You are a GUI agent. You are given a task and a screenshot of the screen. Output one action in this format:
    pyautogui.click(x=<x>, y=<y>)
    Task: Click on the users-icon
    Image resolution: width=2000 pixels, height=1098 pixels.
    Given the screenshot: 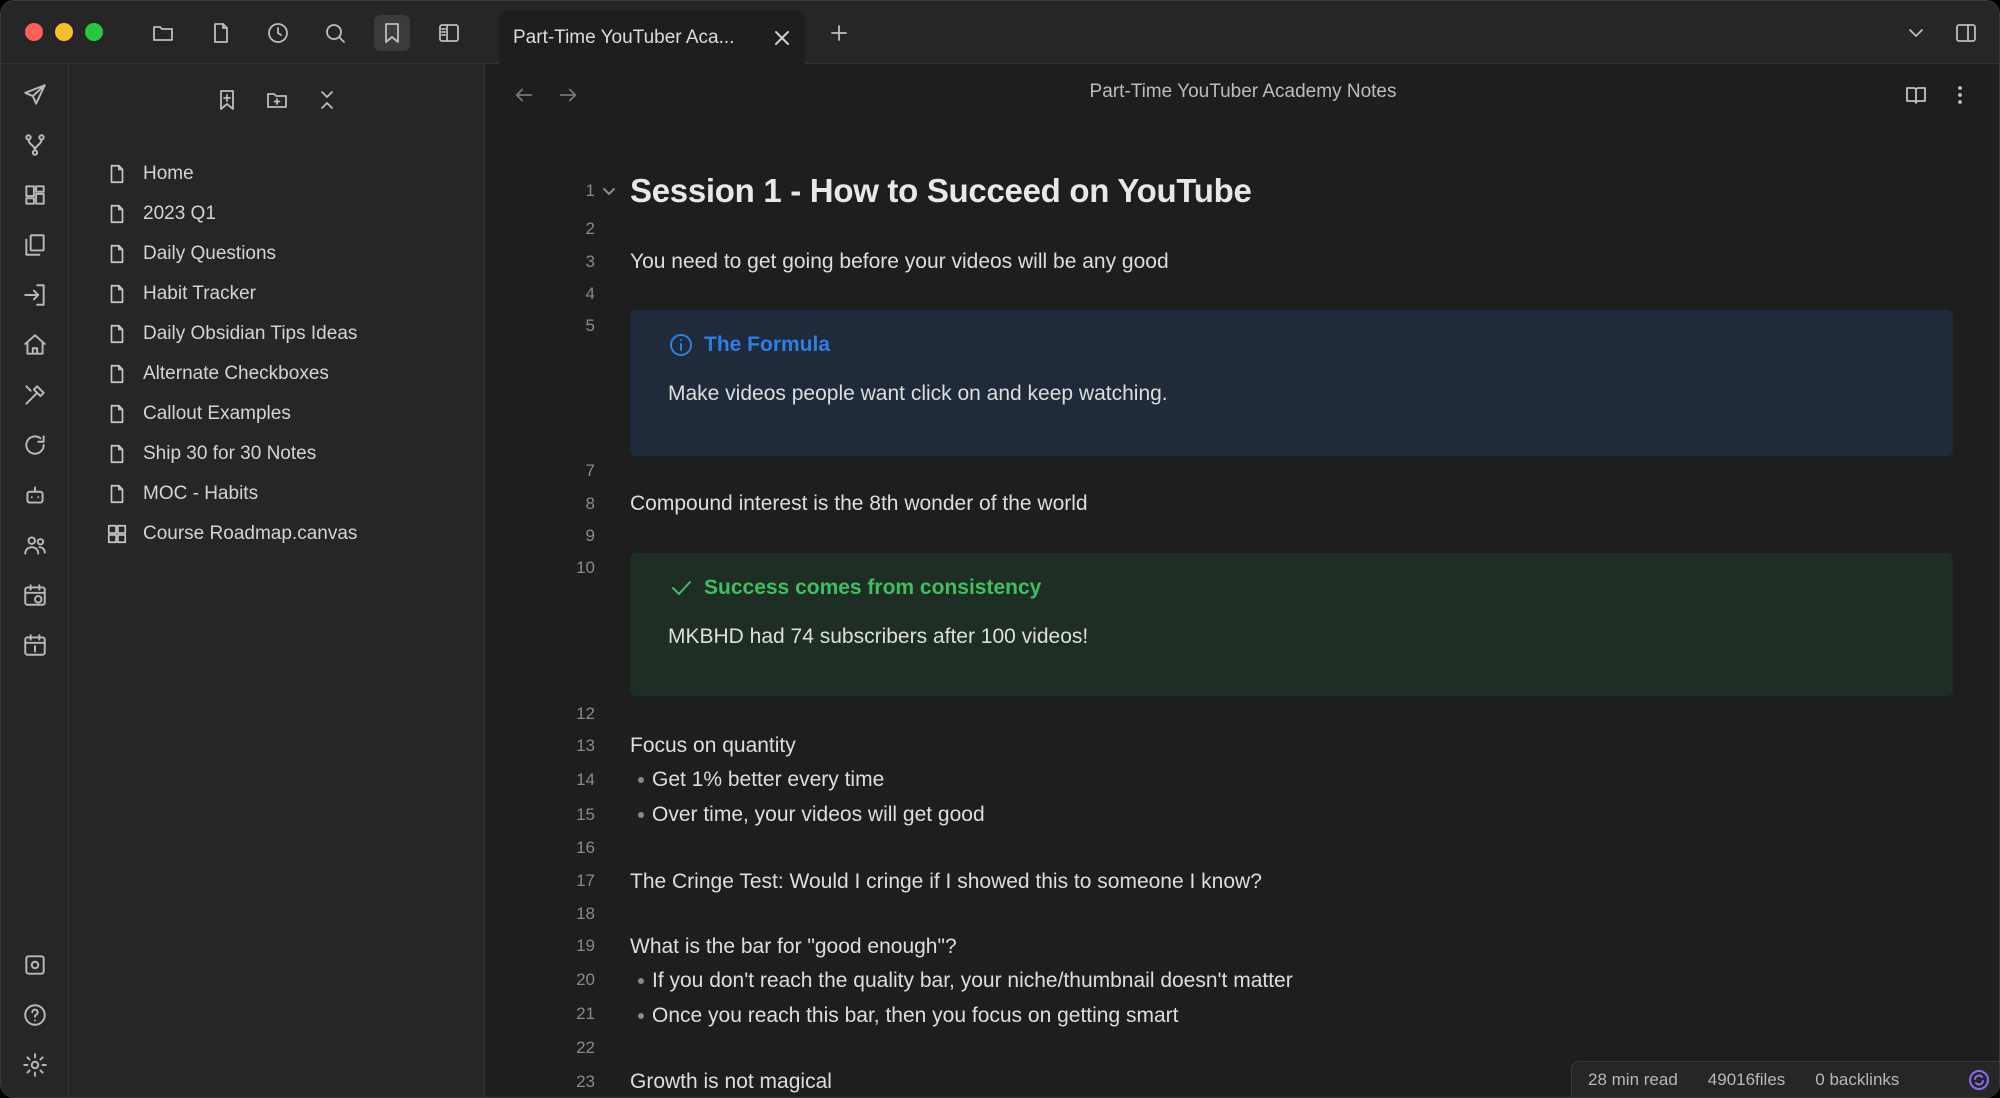 What is the action you would take?
    pyautogui.click(x=35, y=545)
    